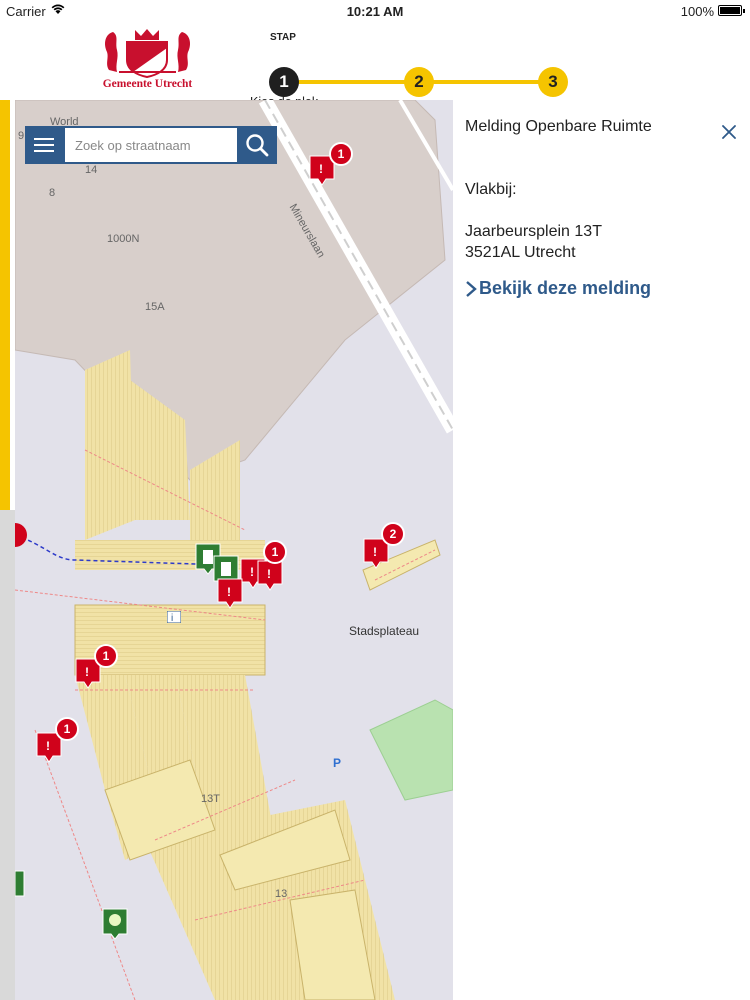 This screenshot has width=750, height=1000. I want to click on near-label: Vlakbij:, so click(491, 189).